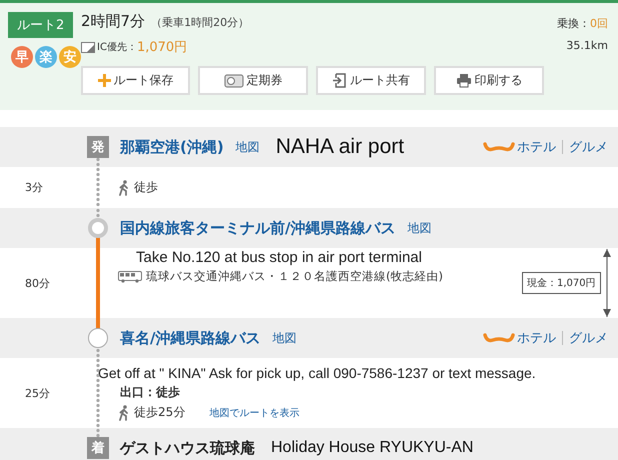 The image size is (618, 460). Describe the element at coordinates (607, 283) in the screenshot. I see `double-arrow-icon` at that location.